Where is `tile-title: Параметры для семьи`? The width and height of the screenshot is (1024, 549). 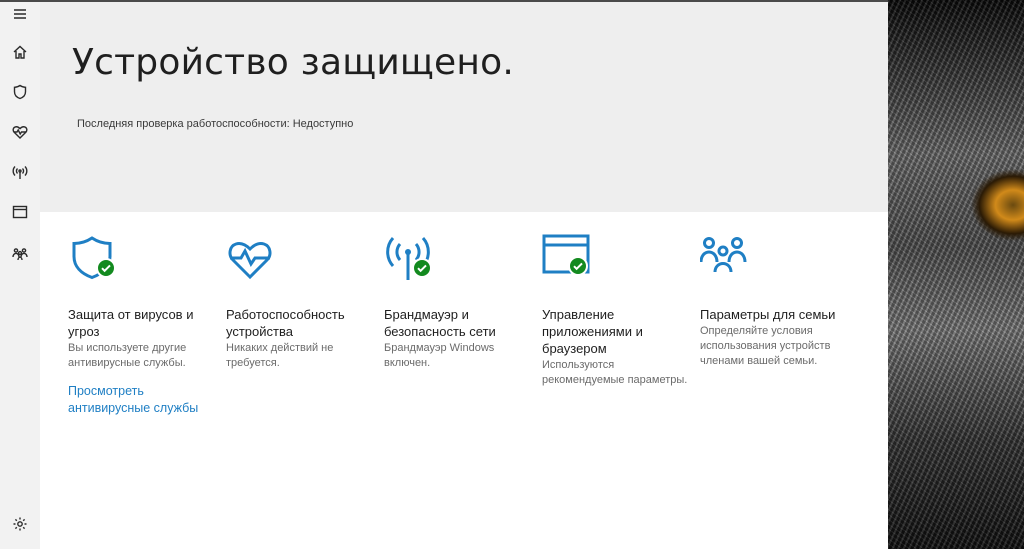 tile-title: Параметры для семьи is located at coordinates (775, 314).